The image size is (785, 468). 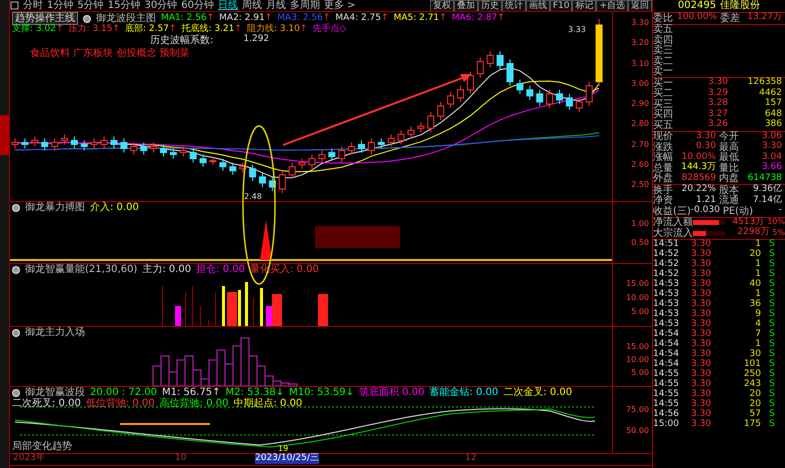 What do you see at coordinates (182, 40) in the screenshot?
I see `coefficient-label: 历史波幅系数:` at bounding box center [182, 40].